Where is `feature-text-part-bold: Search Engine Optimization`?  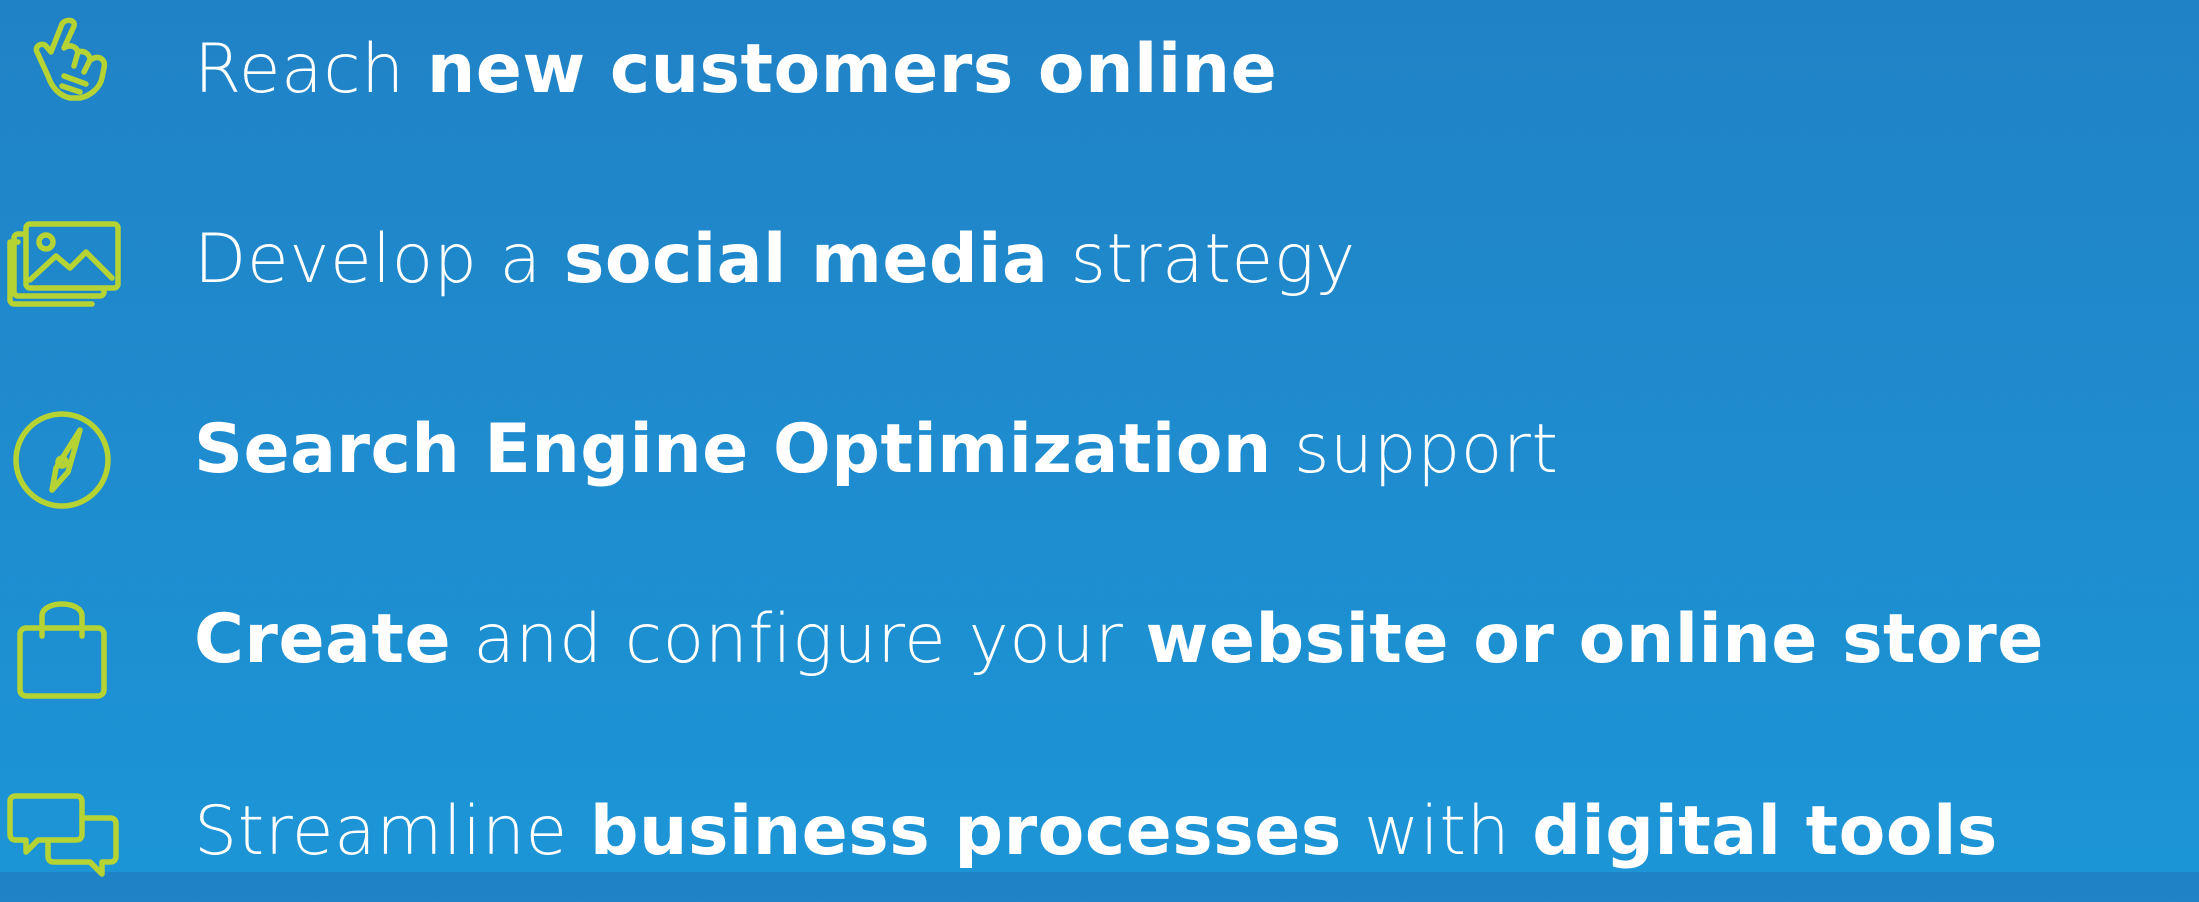 feature-text-part-bold: Search Engine Optimization is located at coordinates (733, 449).